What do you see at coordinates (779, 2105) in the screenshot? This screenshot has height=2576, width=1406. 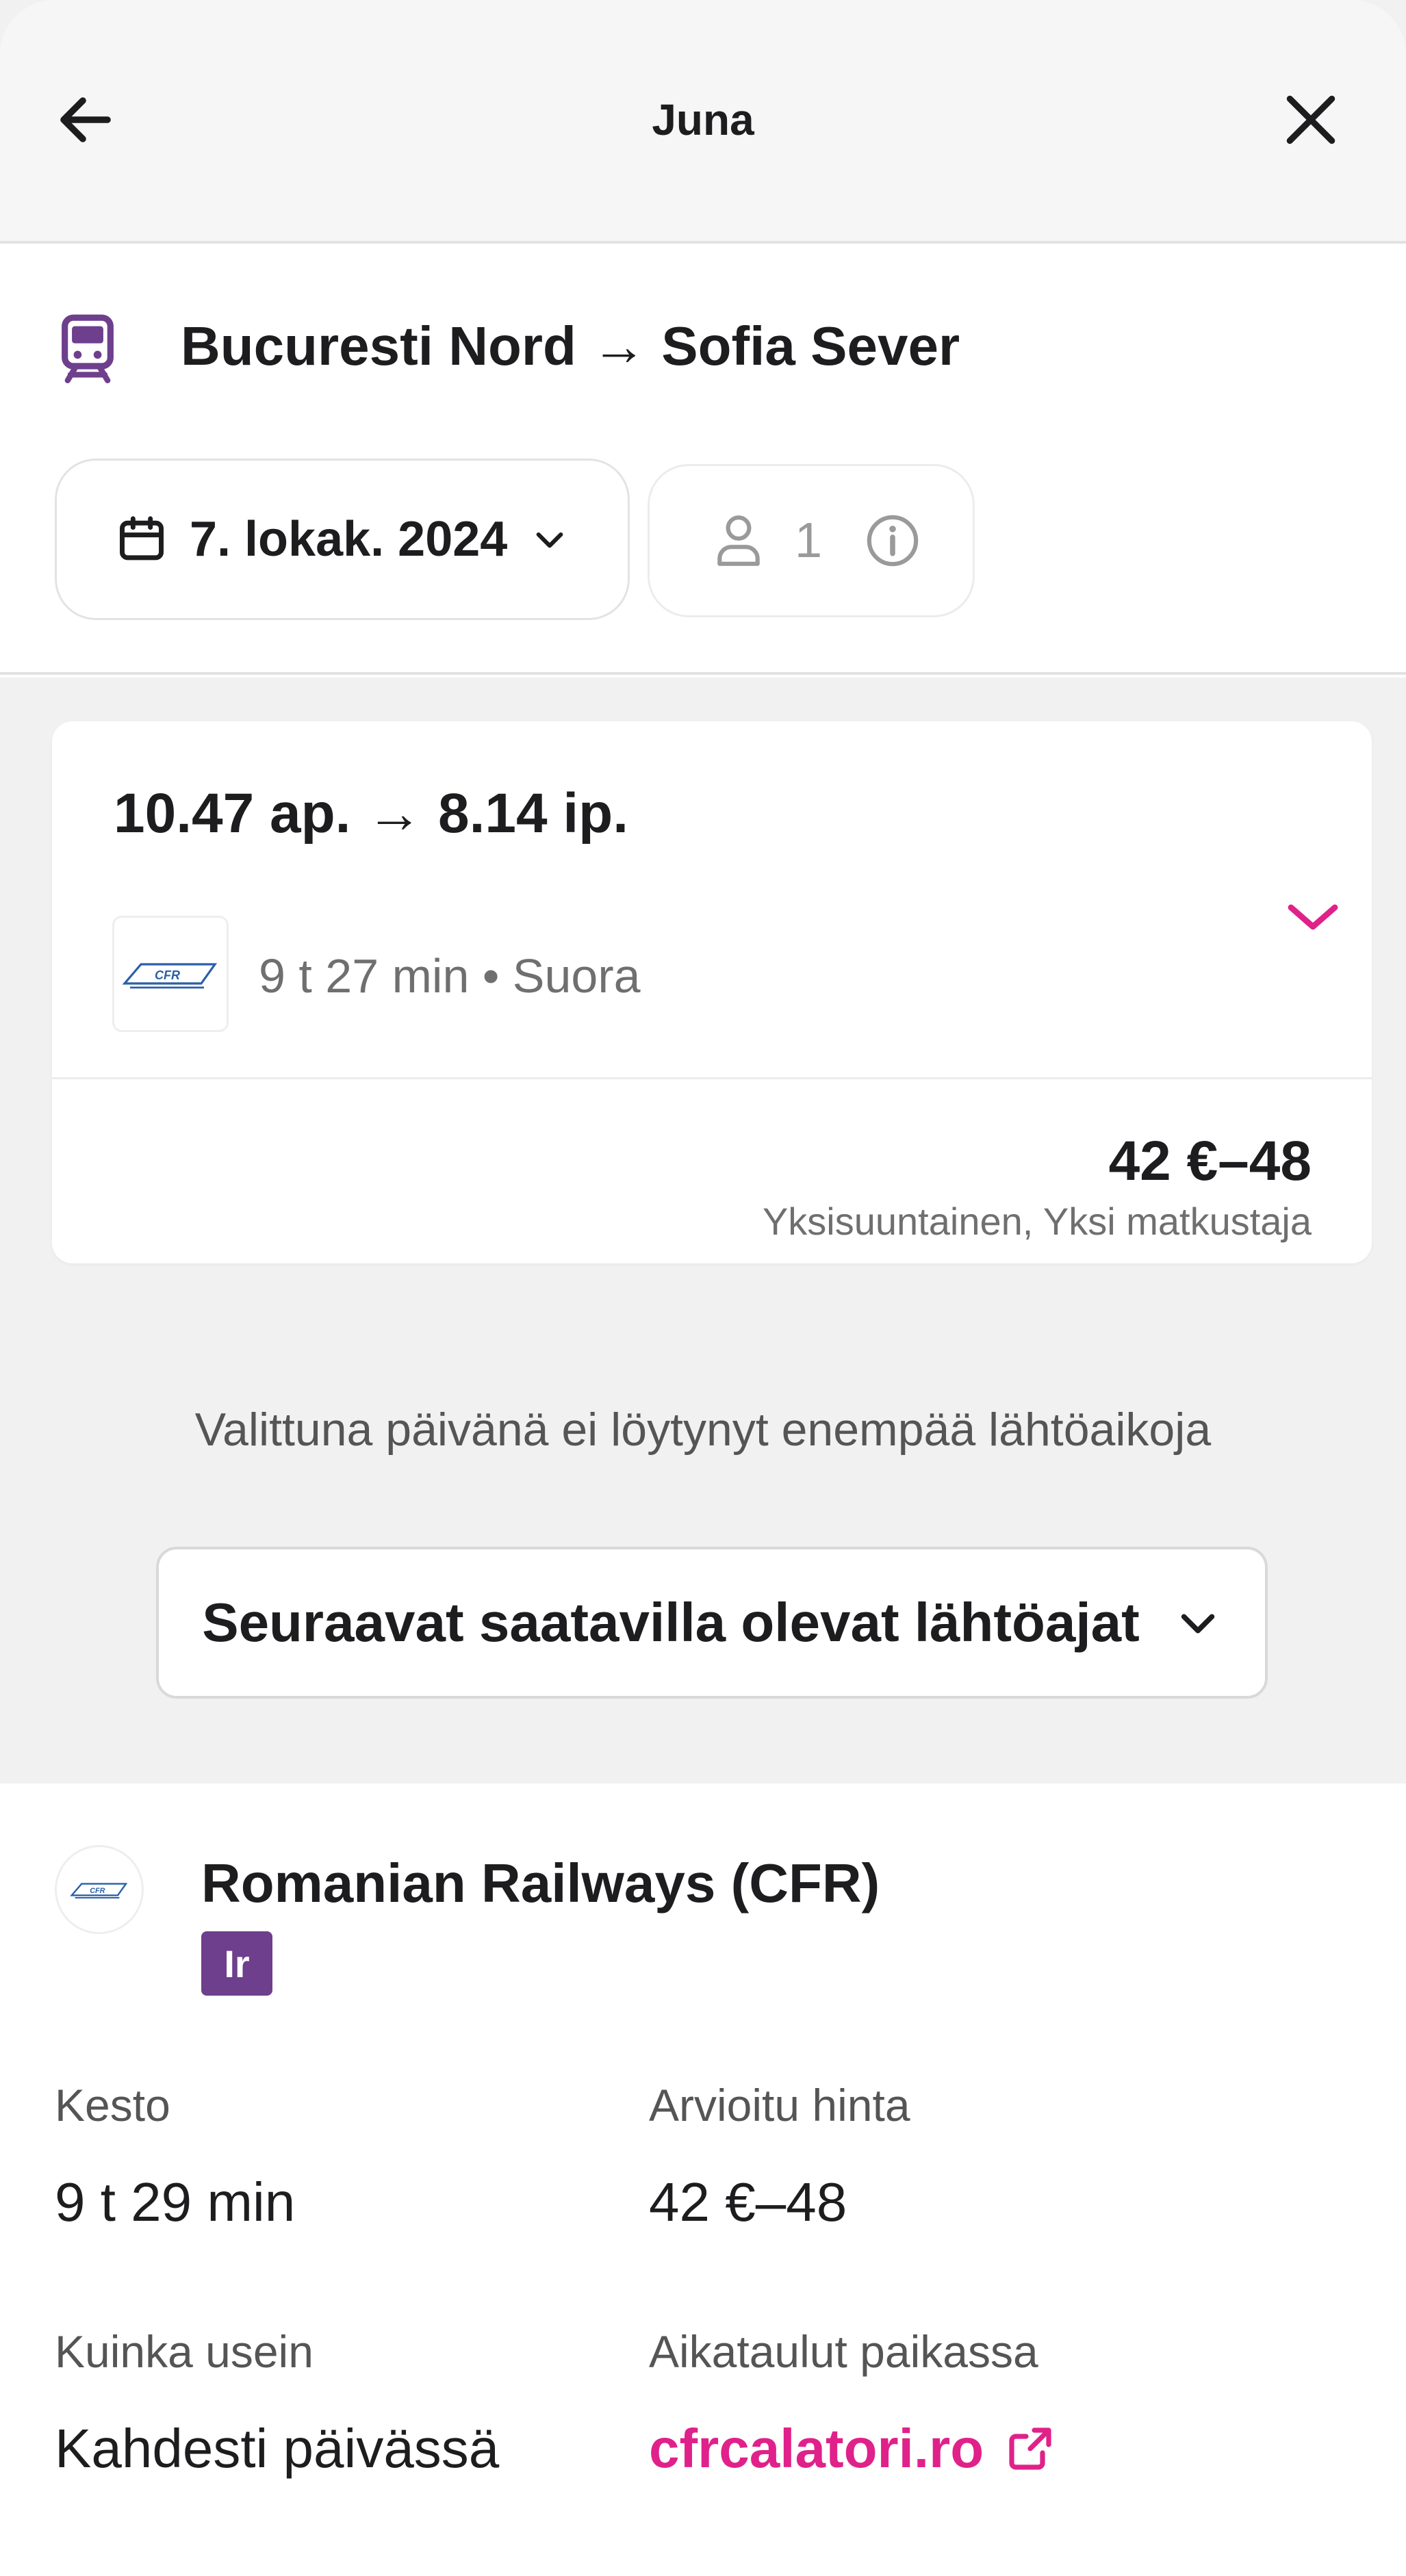 I see `price-label: Arvioitu hinta` at bounding box center [779, 2105].